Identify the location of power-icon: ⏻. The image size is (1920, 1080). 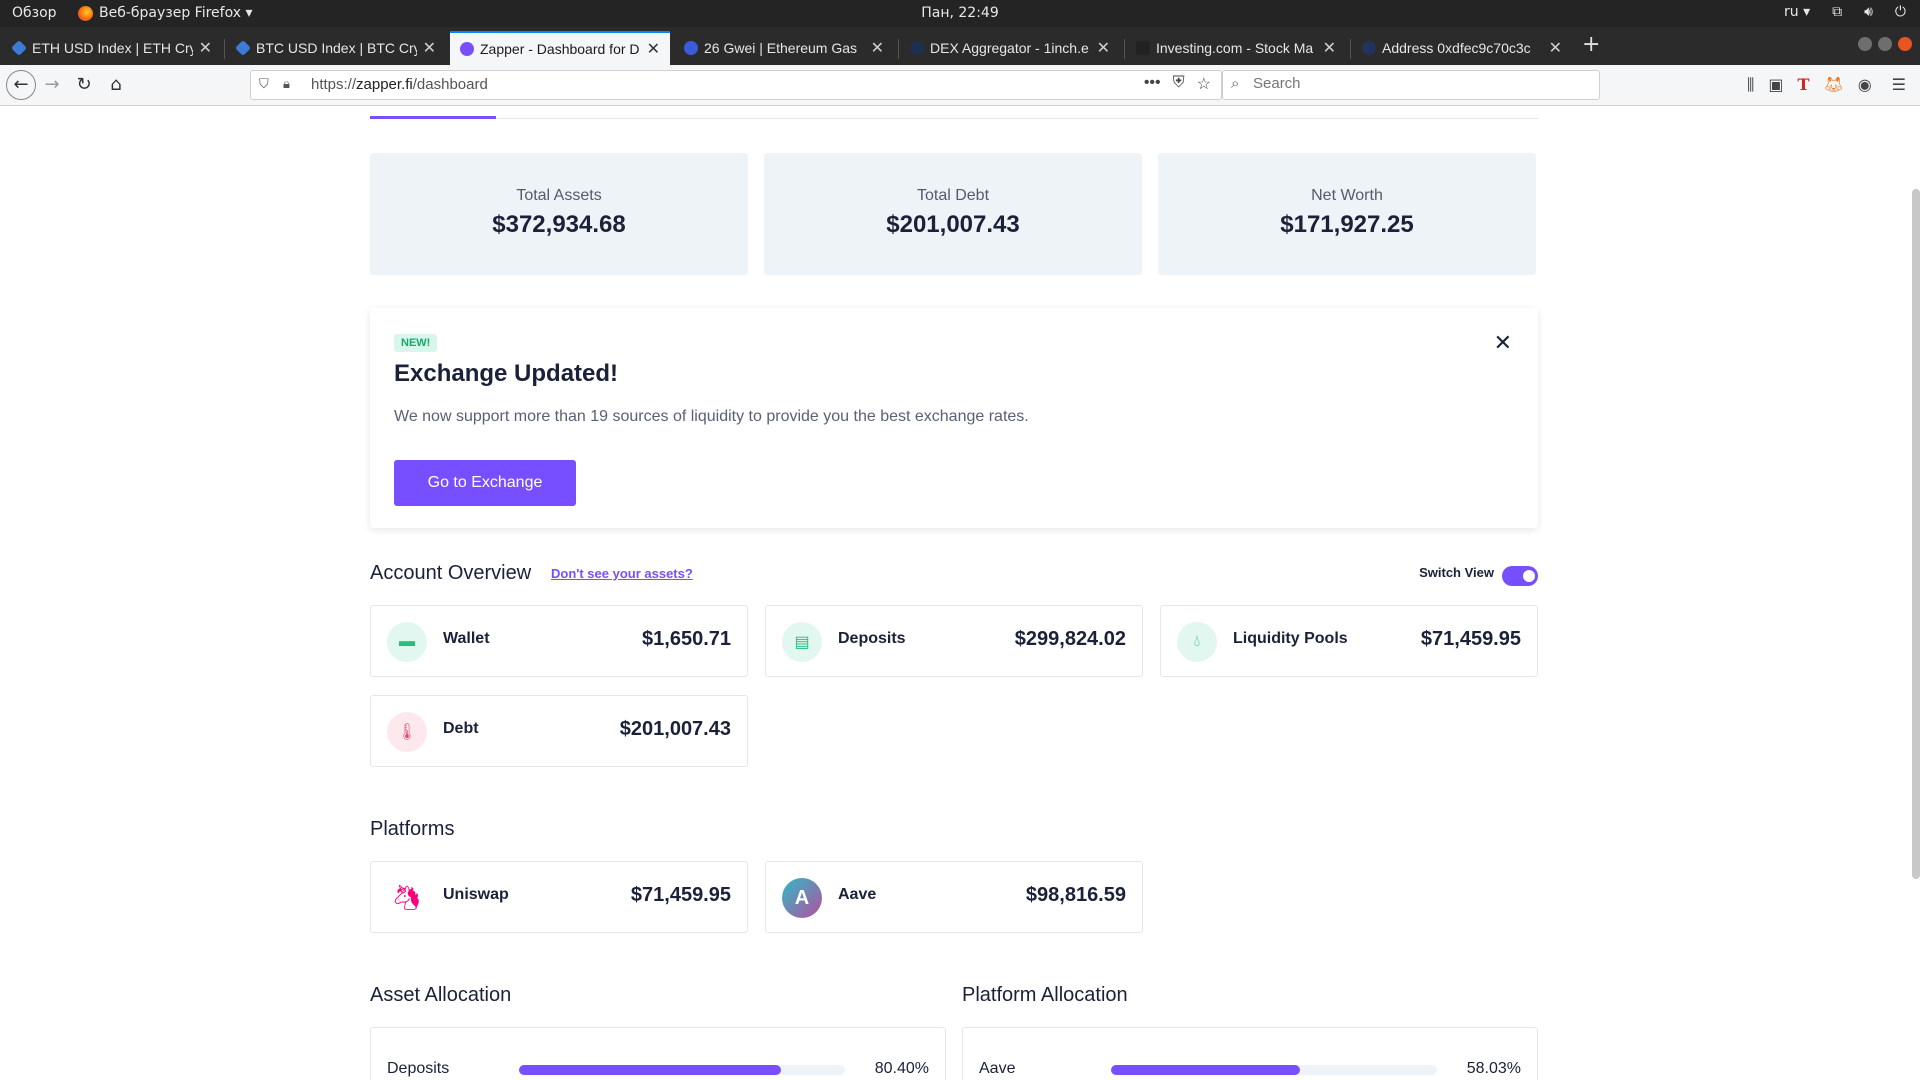
(1900, 12).